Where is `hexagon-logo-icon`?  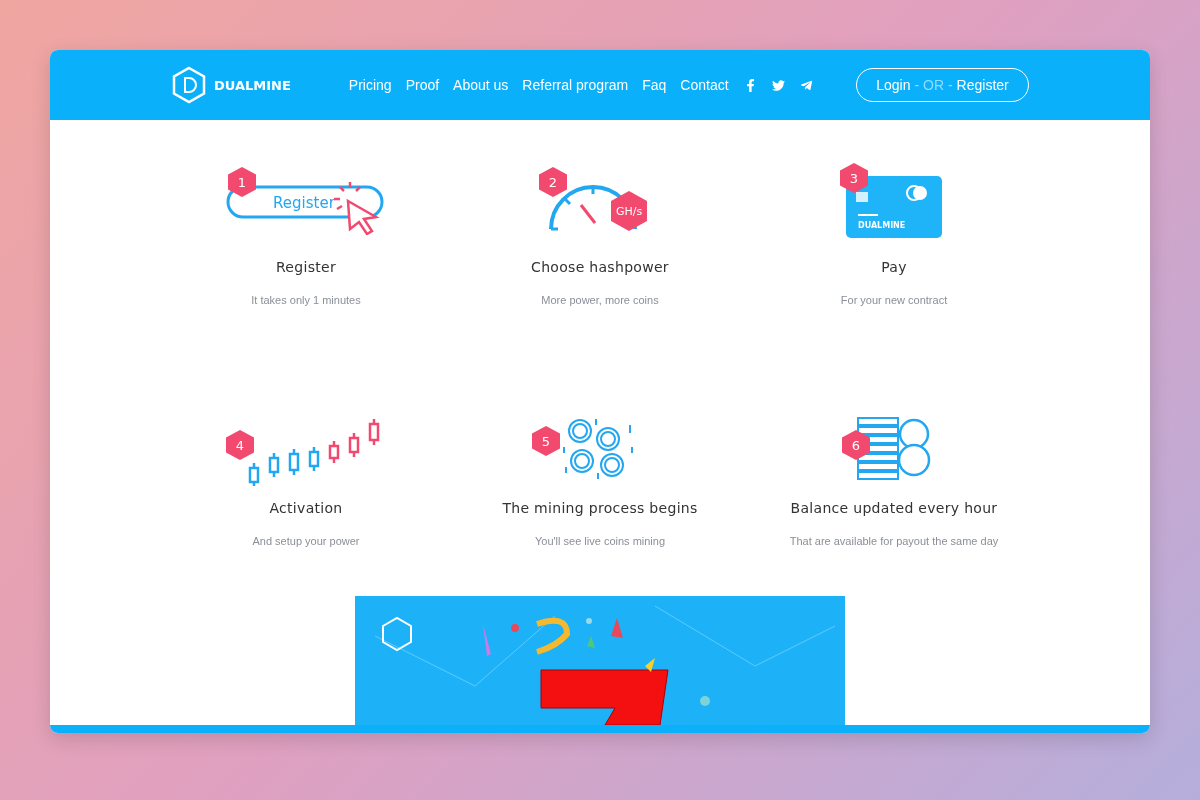 hexagon-logo-icon is located at coordinates (189, 85).